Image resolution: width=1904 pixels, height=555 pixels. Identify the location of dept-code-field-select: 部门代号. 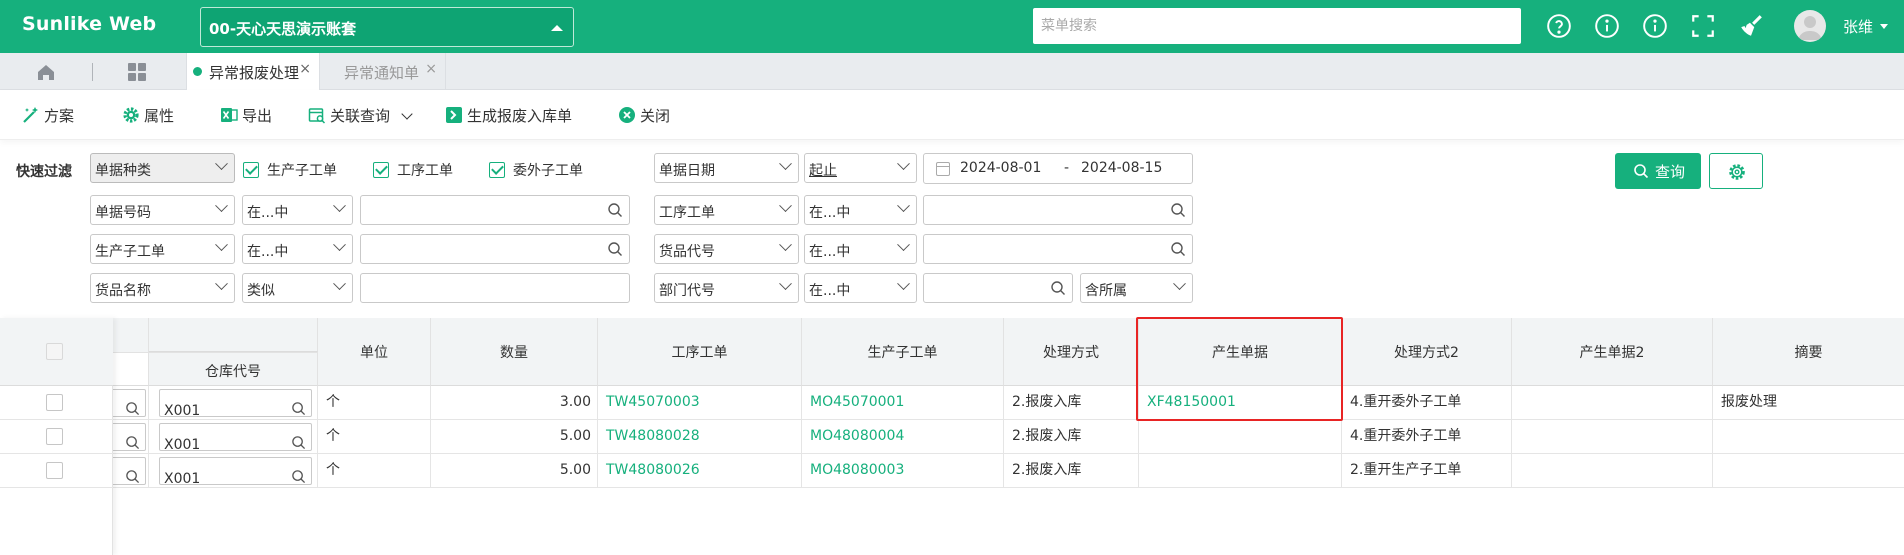
(726, 288).